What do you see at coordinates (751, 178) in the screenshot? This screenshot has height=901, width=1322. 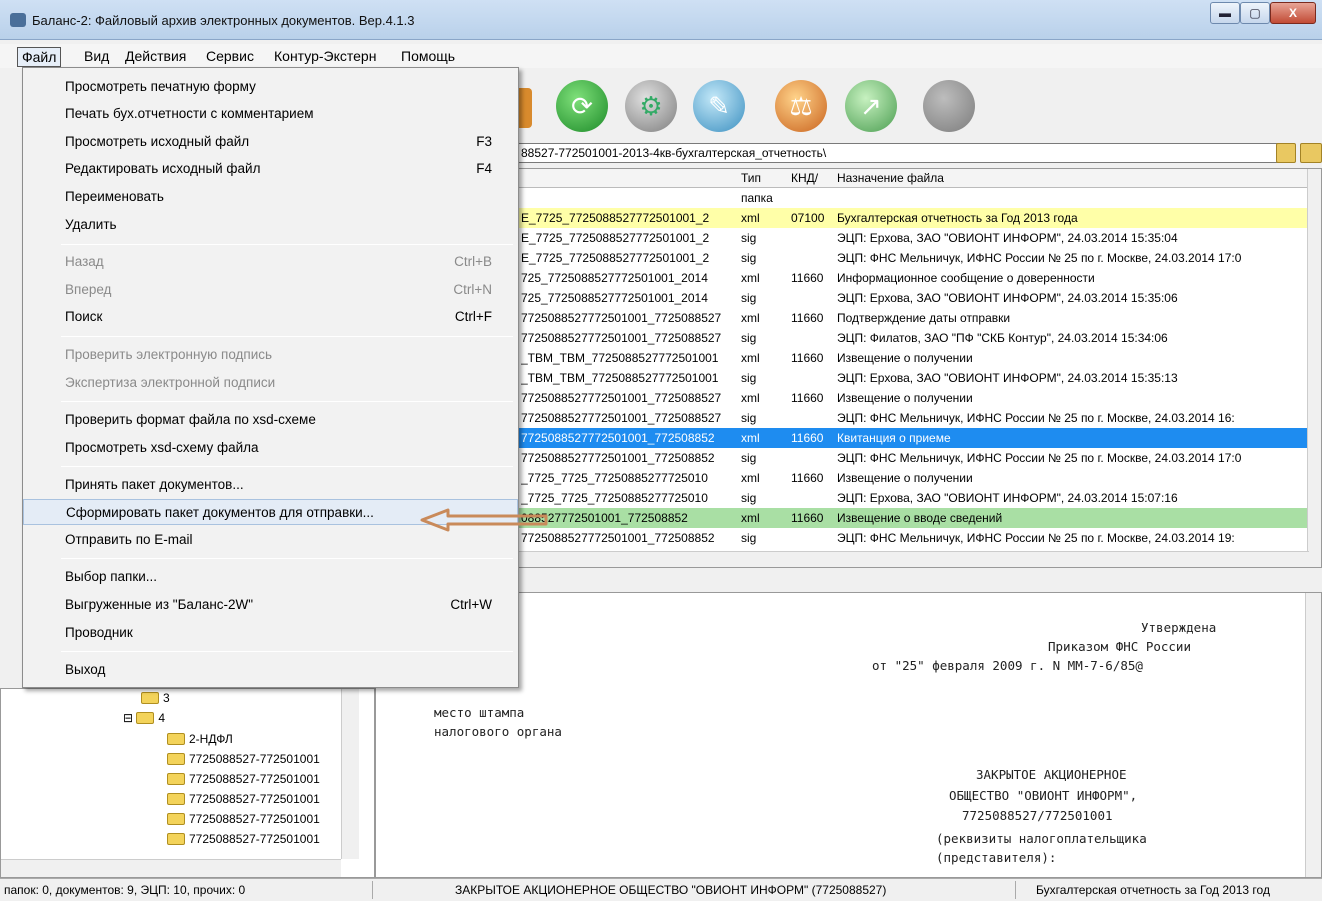 I see `column-type: Тип` at bounding box center [751, 178].